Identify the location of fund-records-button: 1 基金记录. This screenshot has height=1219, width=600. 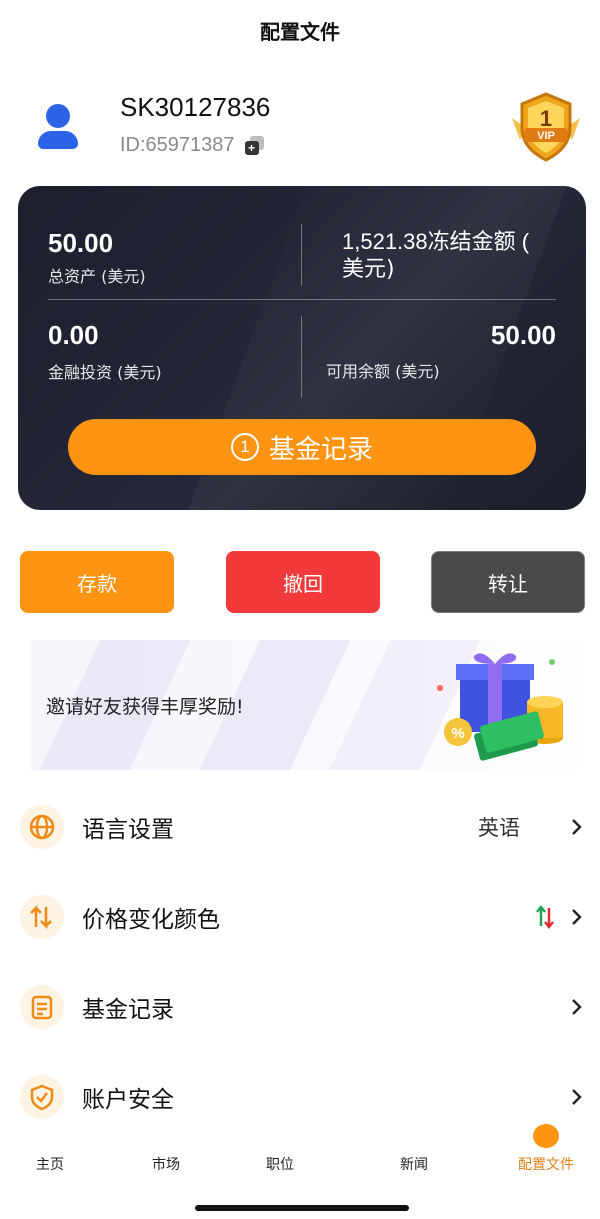
(302, 447).